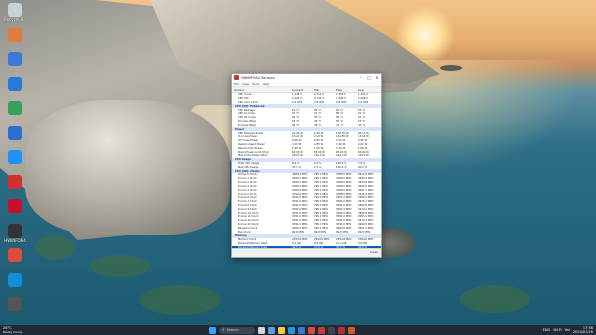 The image size is (596, 335). I want to click on sensor-min: 0.2 %, so click(318, 164).